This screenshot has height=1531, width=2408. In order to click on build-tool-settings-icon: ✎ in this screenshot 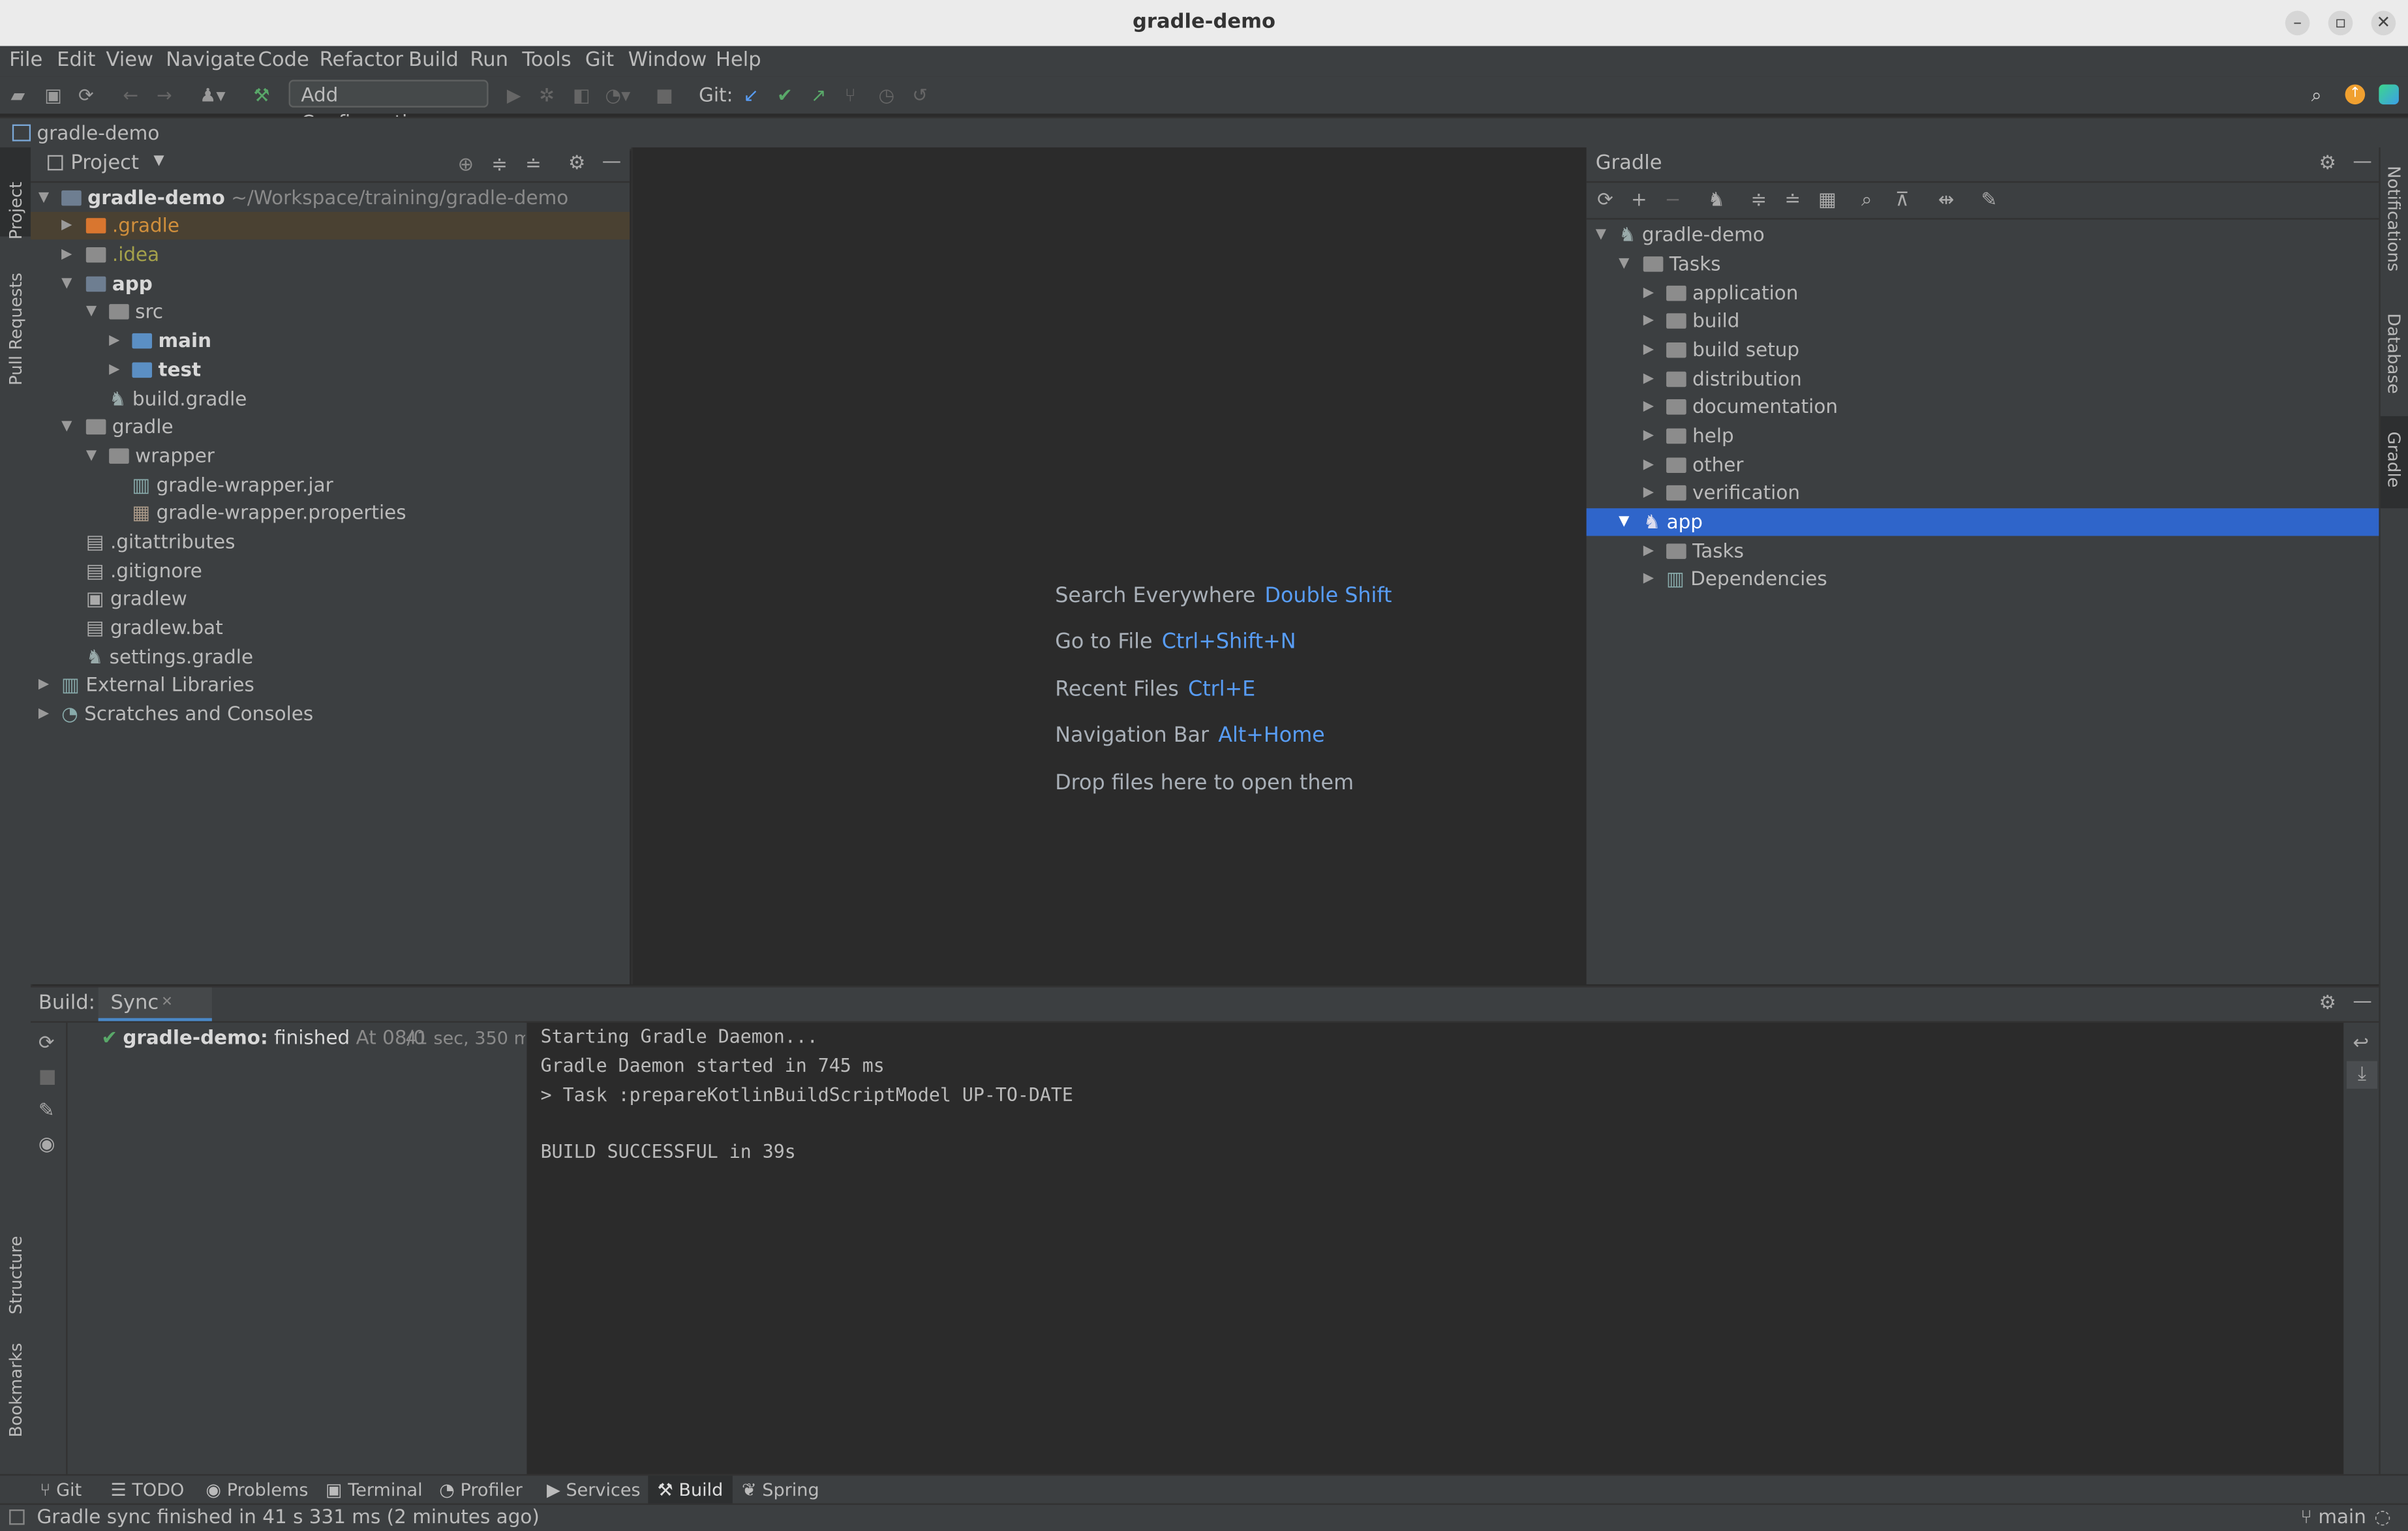, I will do `click(1989, 198)`.